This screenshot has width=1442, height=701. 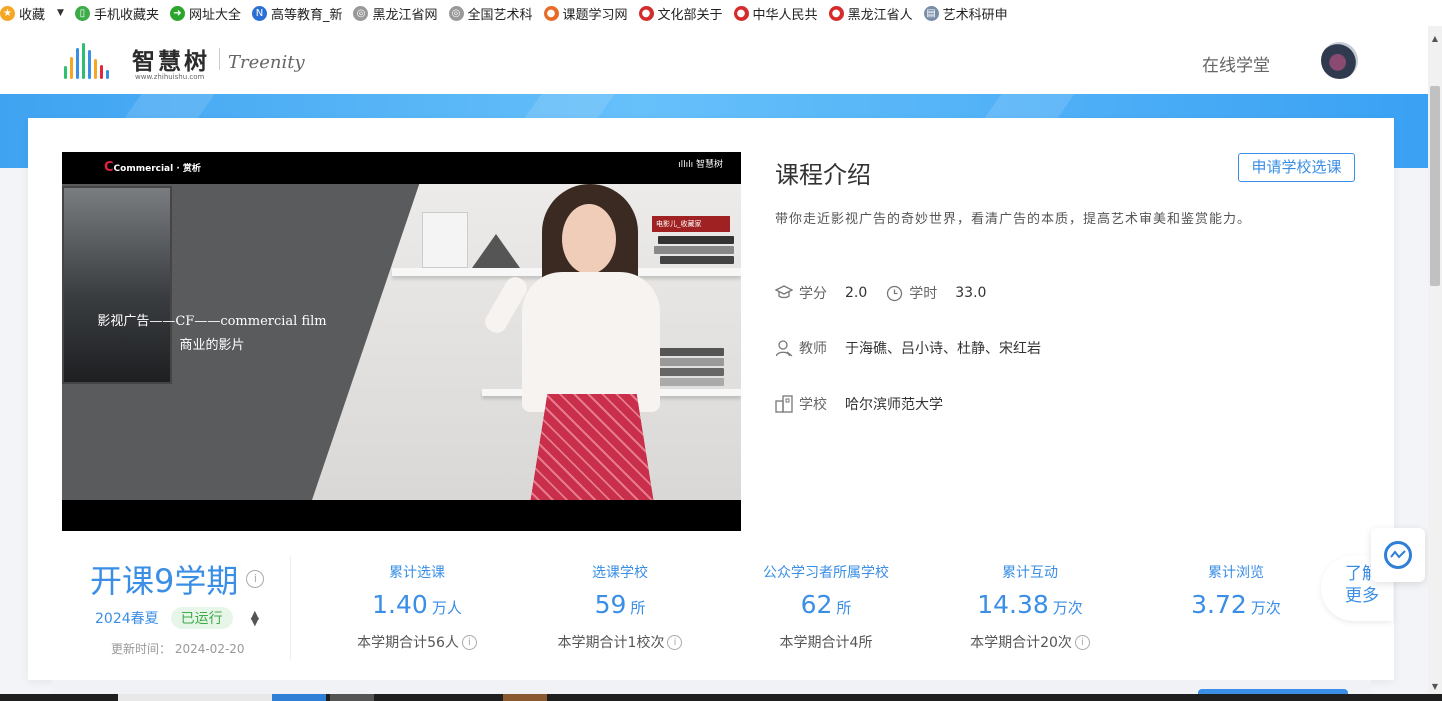 I want to click on stat-item: 公众学习者所属学校 62 所本学期合计4所, so click(x=826, y=607).